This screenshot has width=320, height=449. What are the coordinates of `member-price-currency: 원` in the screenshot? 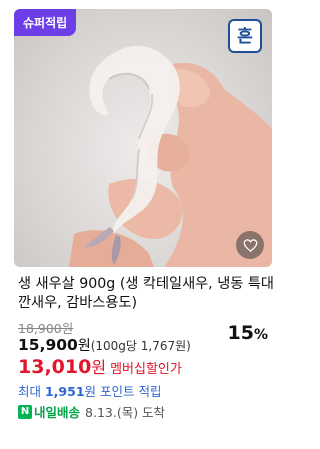 It's located at (99, 367).